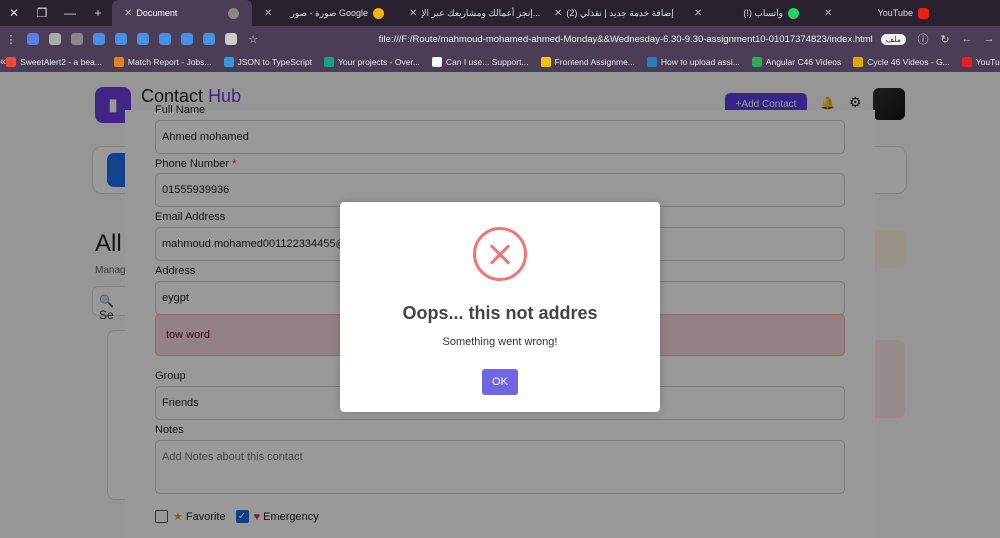 Image resolution: width=1000 pixels, height=538 pixels. I want to click on tab-naqdli: ✕ (2) إضافة خدمة جديد | نقذلي, so click(612, 13).